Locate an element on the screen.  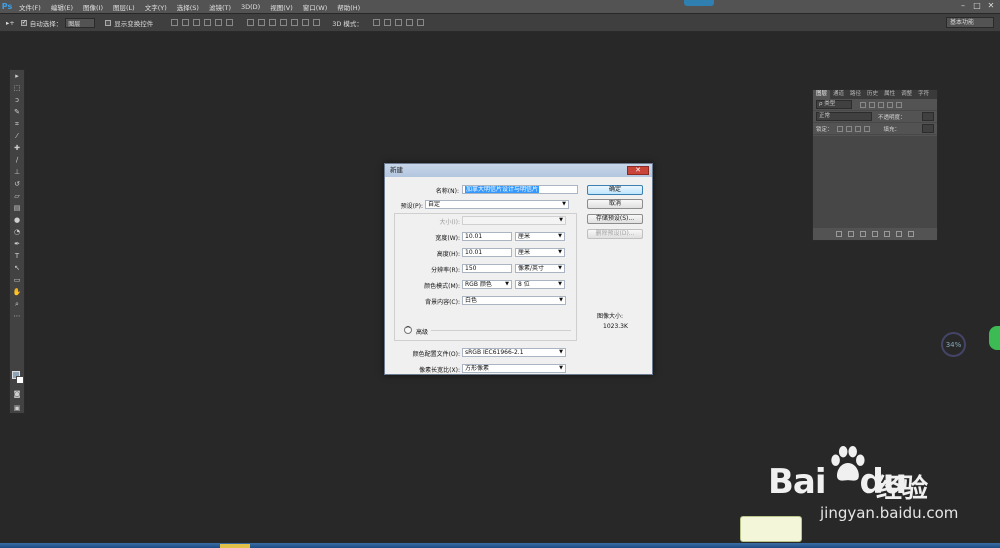
screen-mode-icon: ▣ is located at coordinates (17, 408).